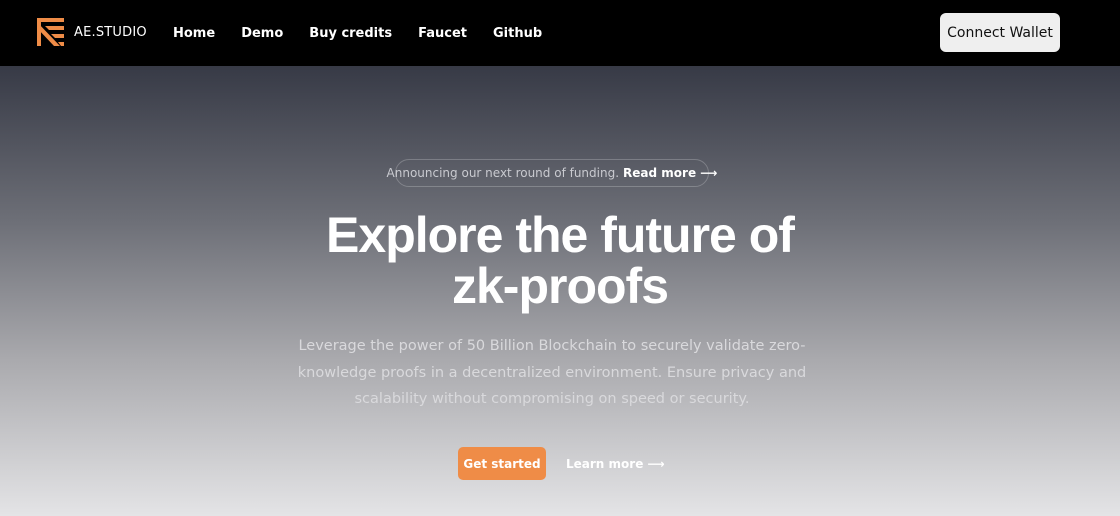  Describe the element at coordinates (561, 463) in the screenshot. I see `cta-row: Get started Learn more ⟶` at that location.